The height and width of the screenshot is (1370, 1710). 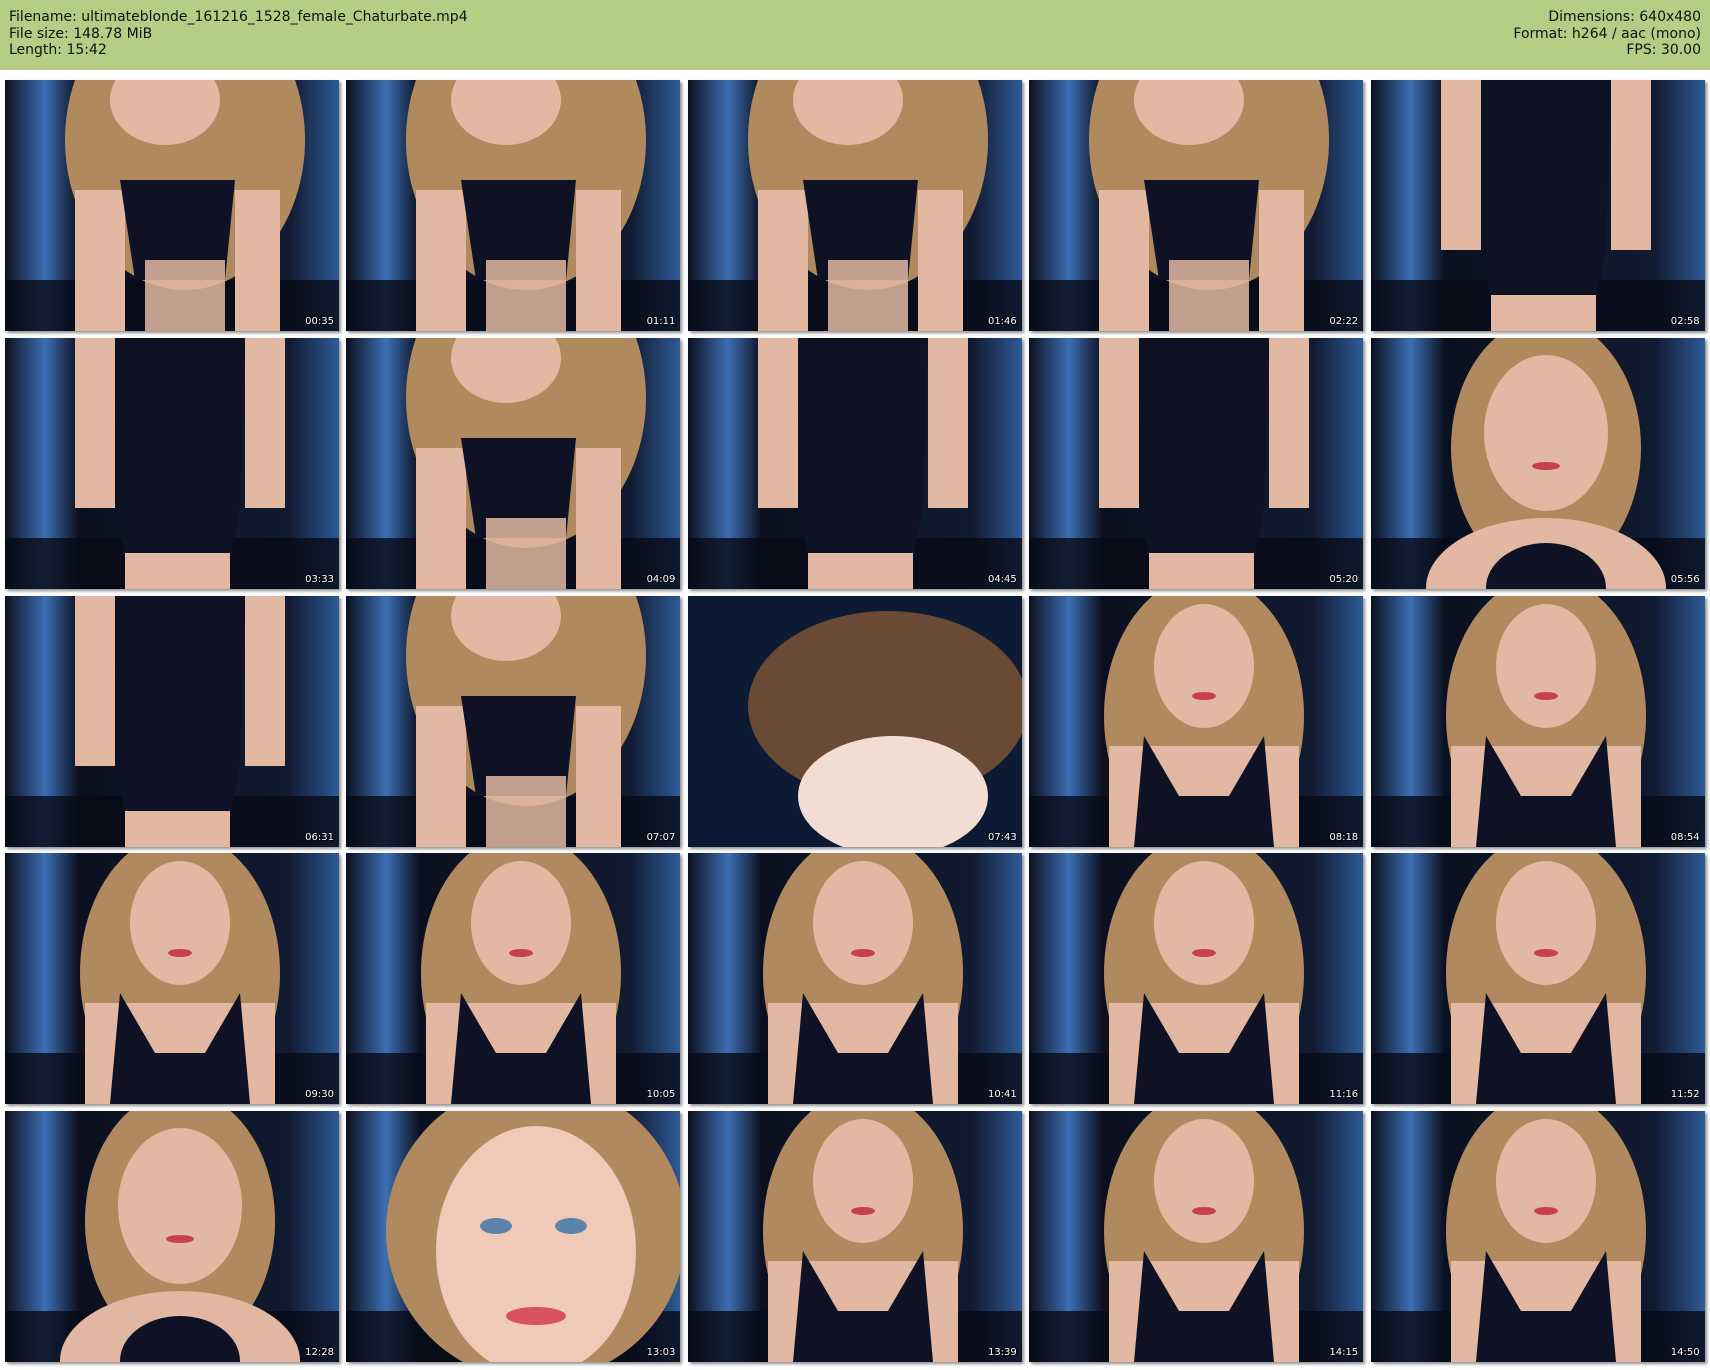 I want to click on timestamp-label: 06:31, so click(x=319, y=837).